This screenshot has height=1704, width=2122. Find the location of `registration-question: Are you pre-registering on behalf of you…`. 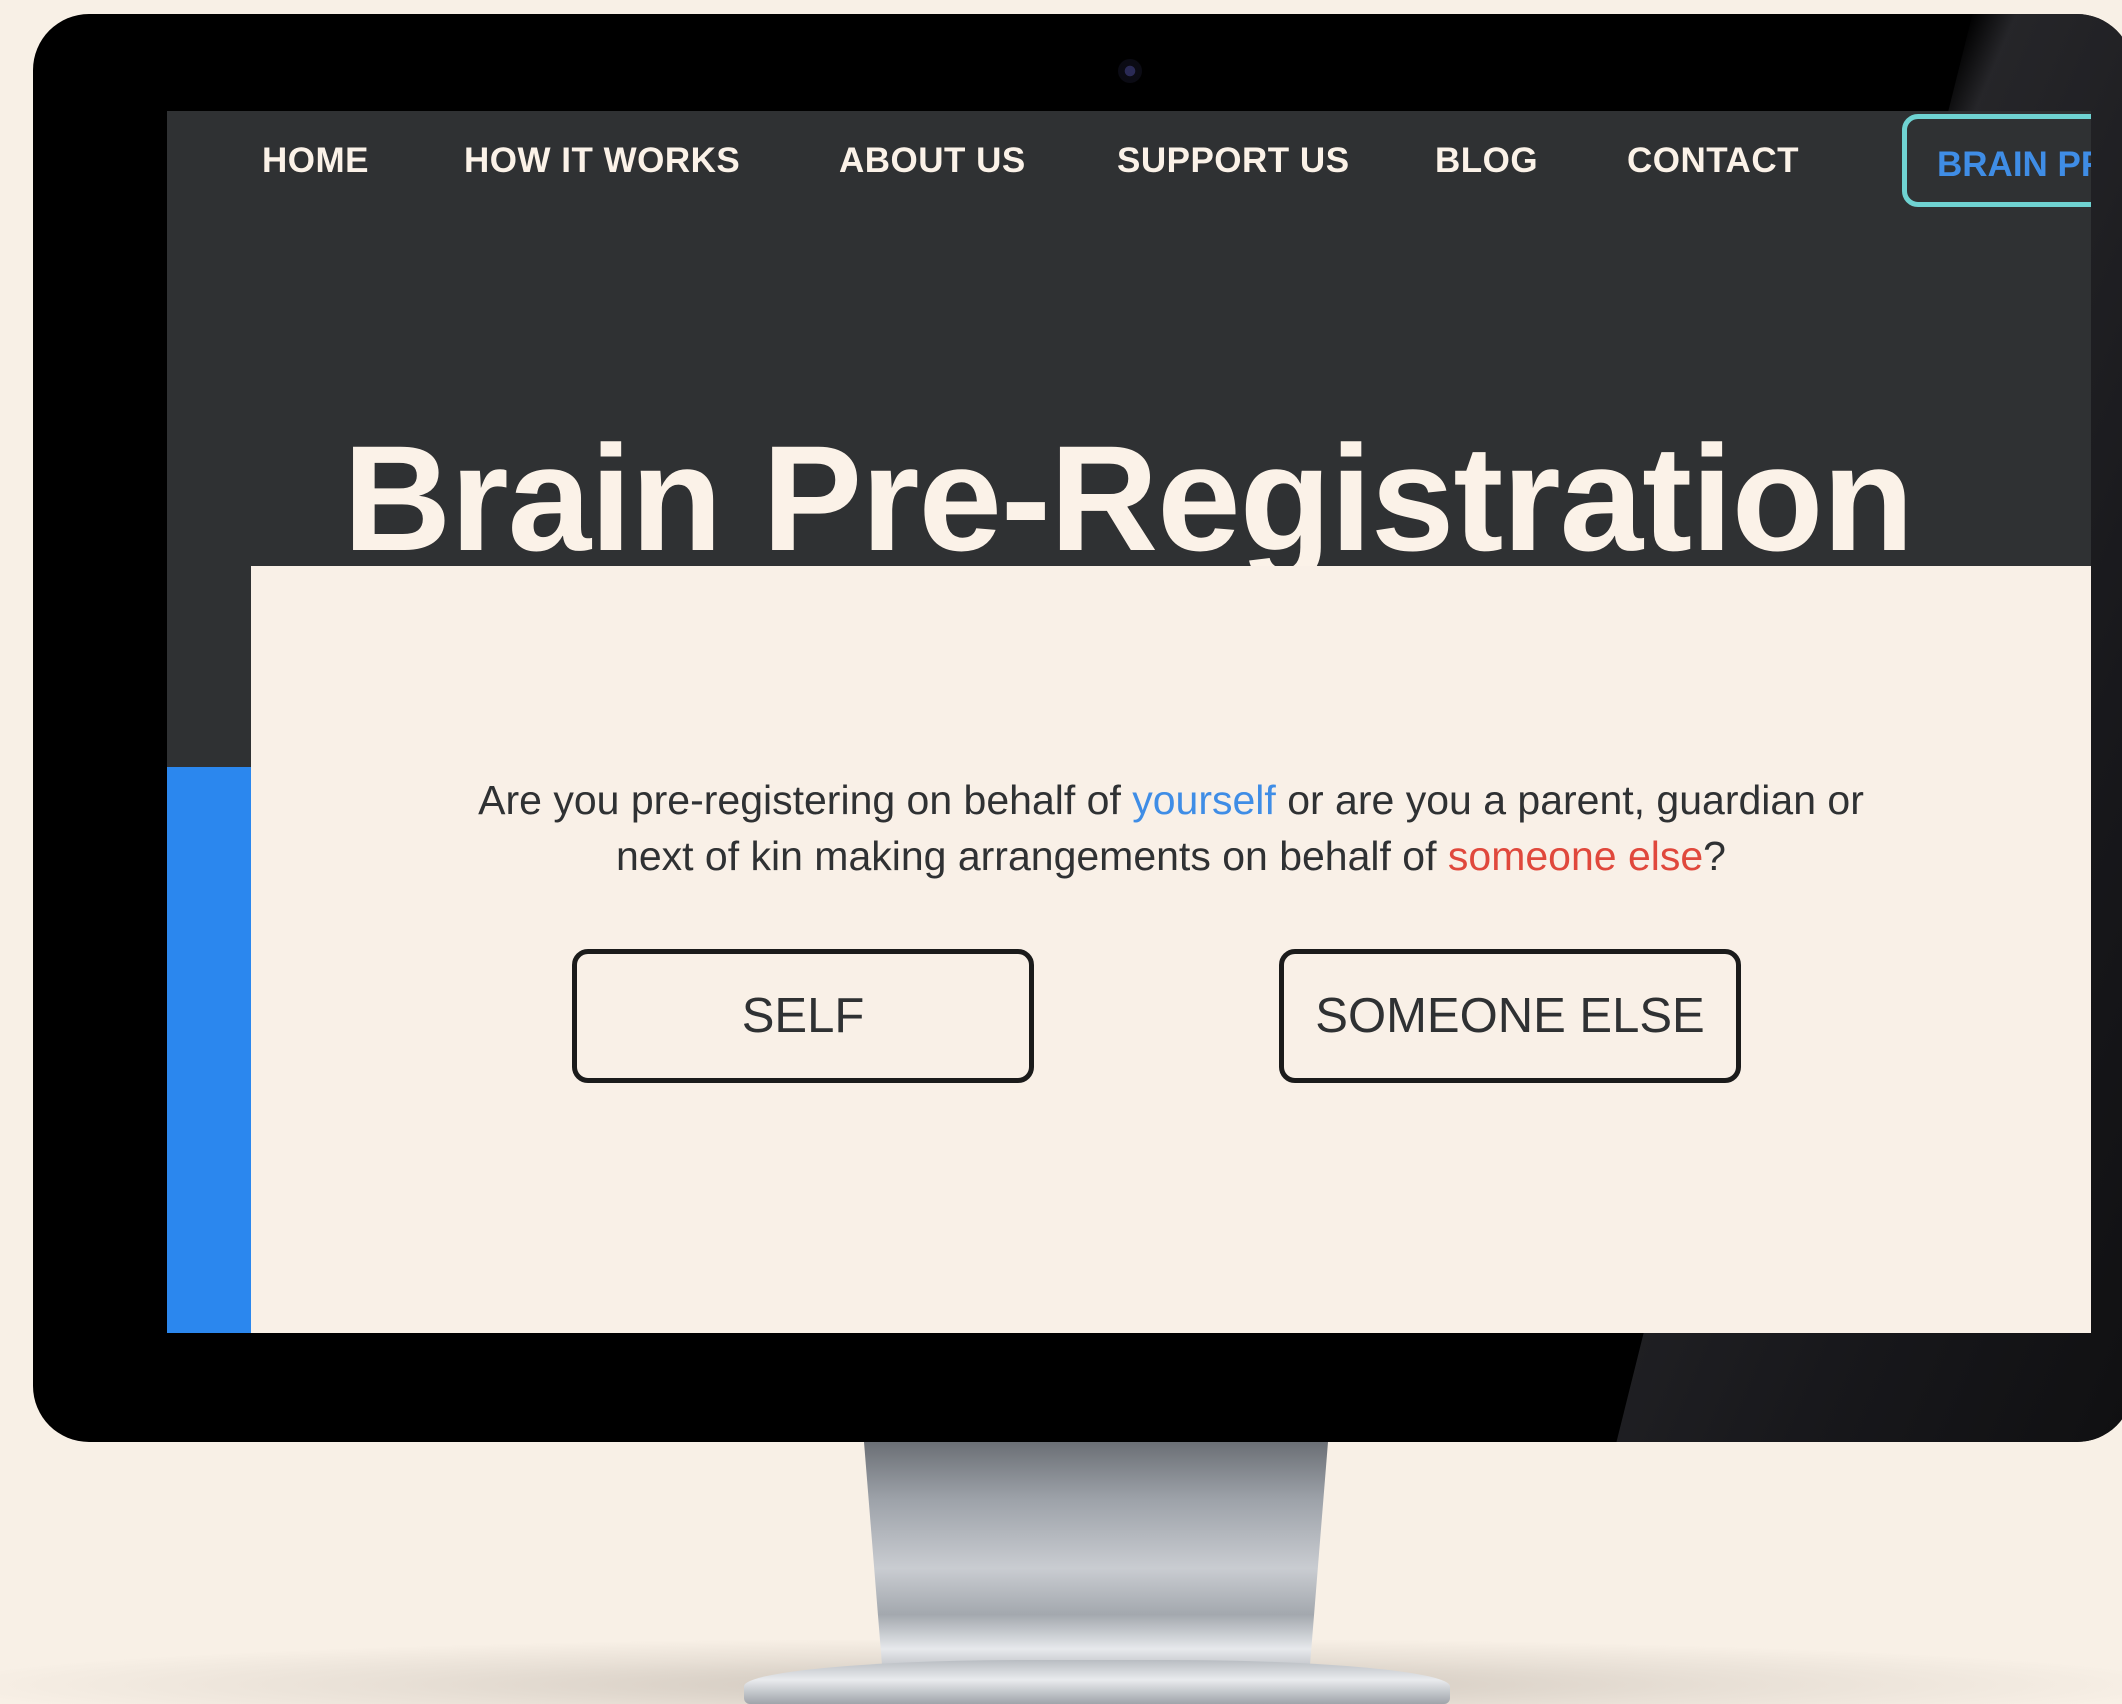

registration-question: Are you pre-registering on behalf of you… is located at coordinates (1171, 828).